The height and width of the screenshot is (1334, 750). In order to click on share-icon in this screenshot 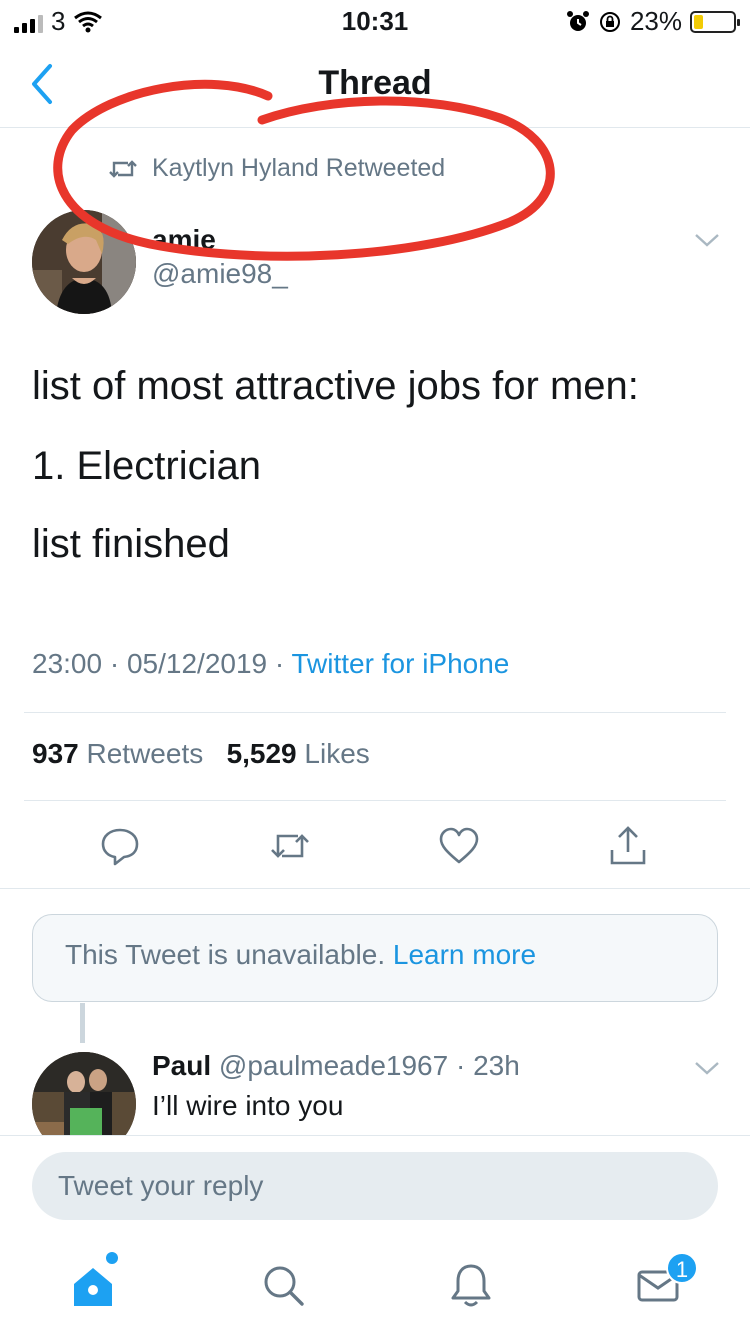, I will do `click(628, 846)`.